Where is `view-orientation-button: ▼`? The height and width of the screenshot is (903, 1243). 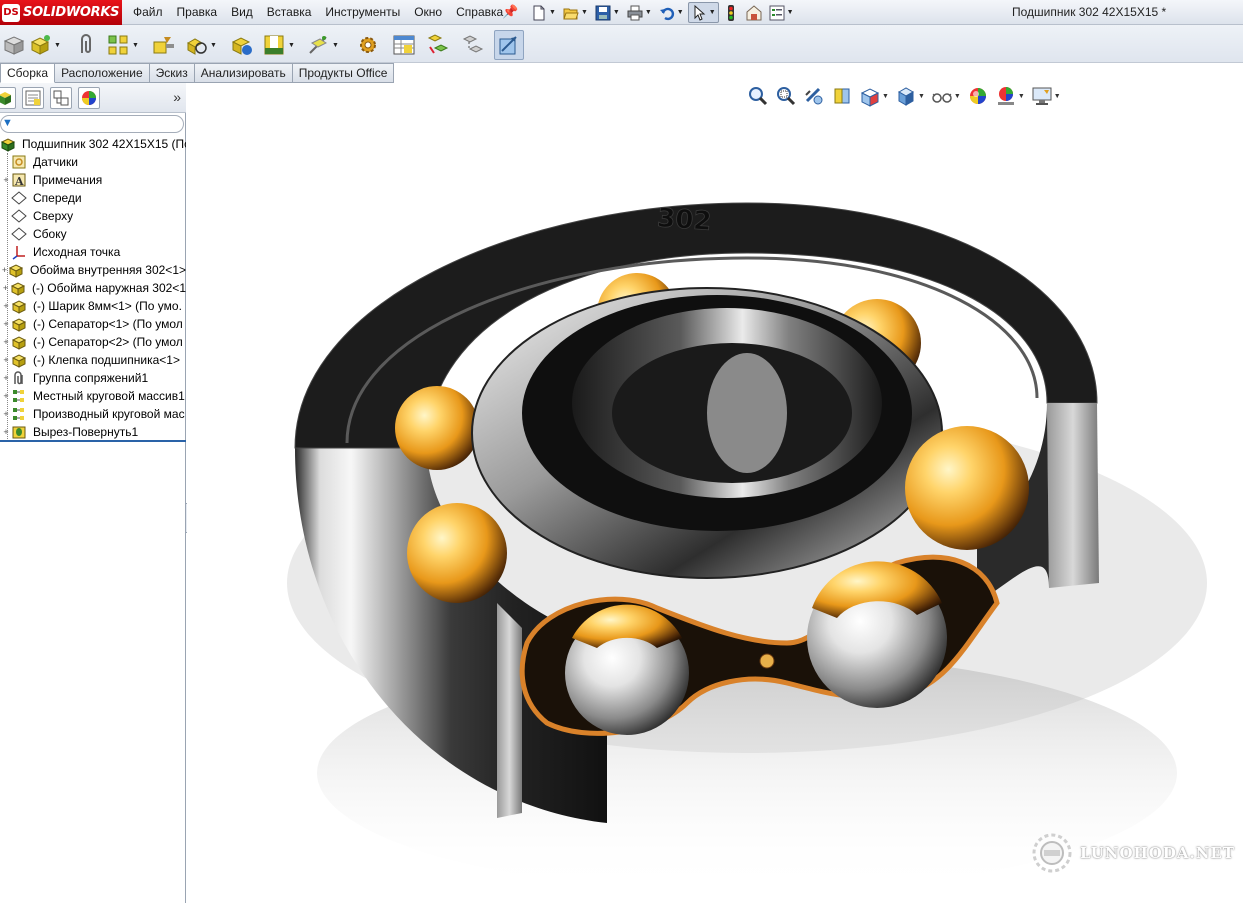 view-orientation-button: ▼ is located at coordinates (874, 96).